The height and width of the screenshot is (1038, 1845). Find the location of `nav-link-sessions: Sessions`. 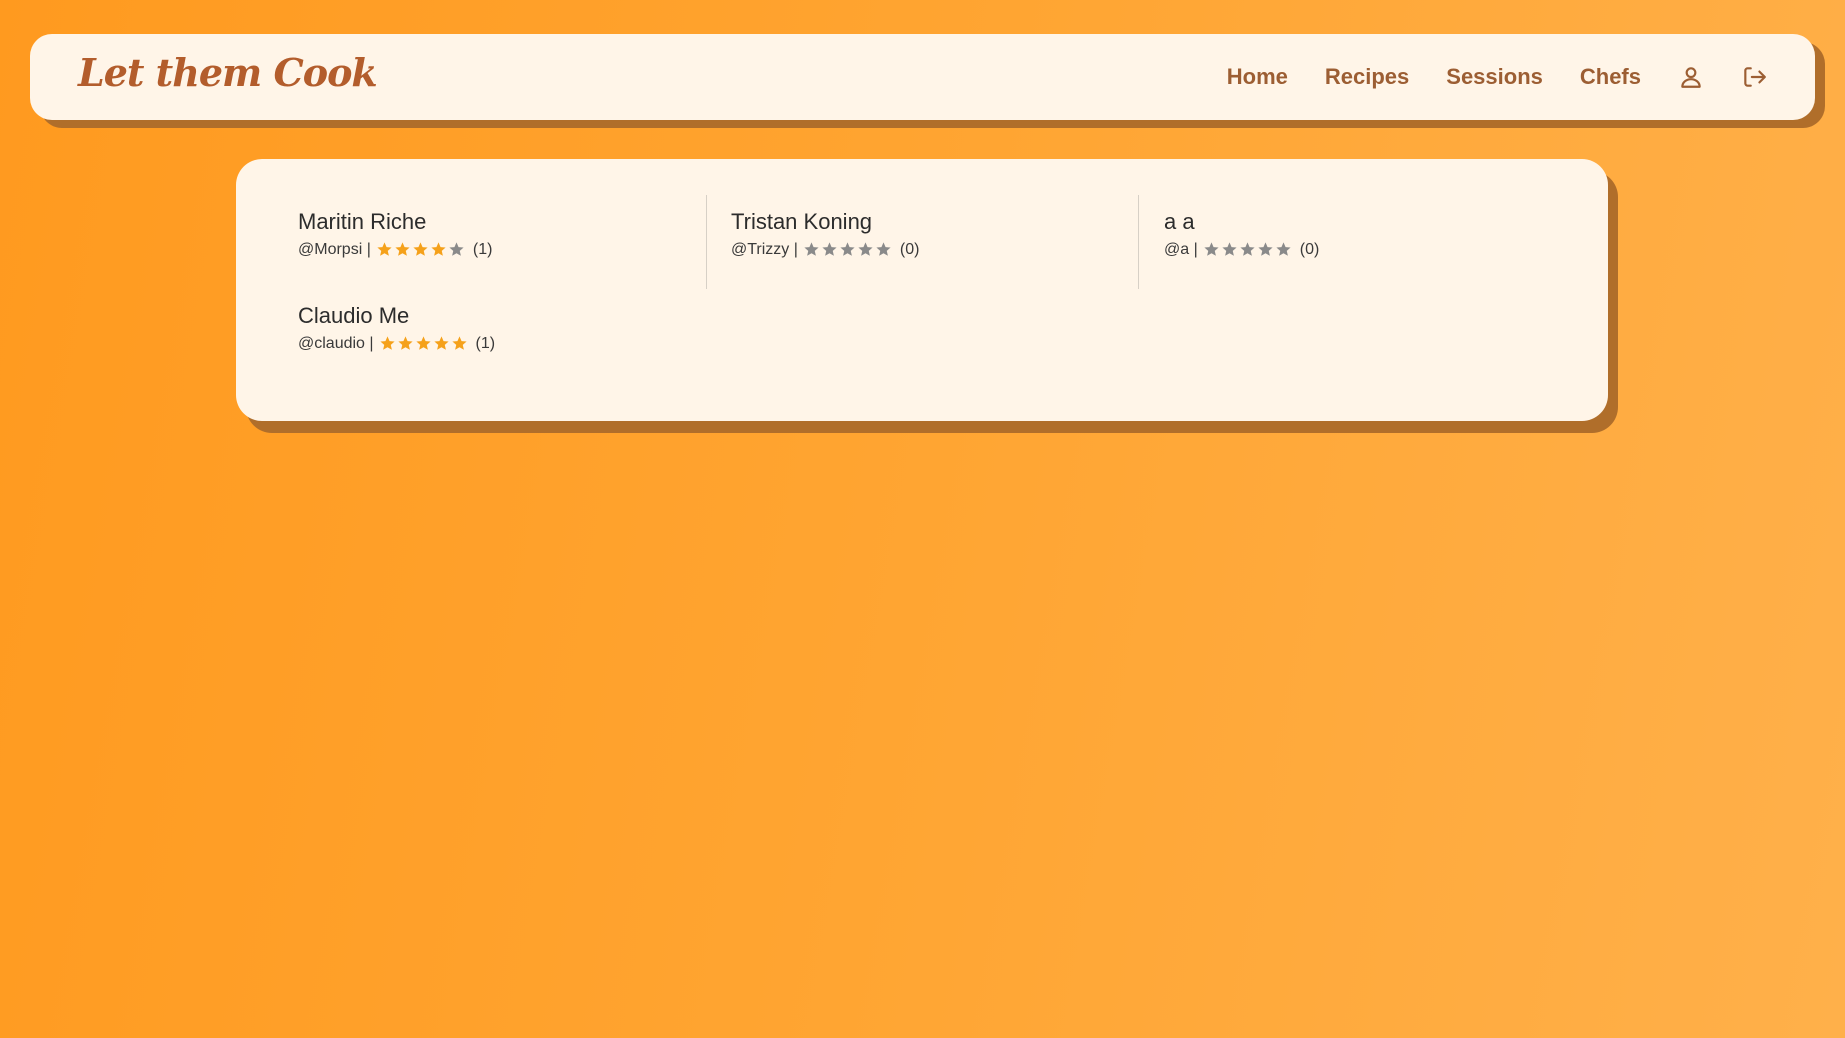

nav-link-sessions: Sessions is located at coordinates (1494, 77).